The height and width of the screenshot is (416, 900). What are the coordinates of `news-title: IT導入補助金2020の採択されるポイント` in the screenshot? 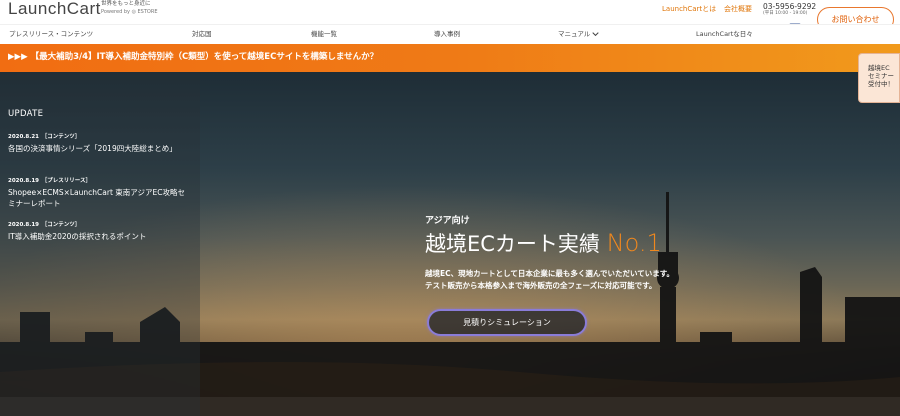 It's located at (77, 236).